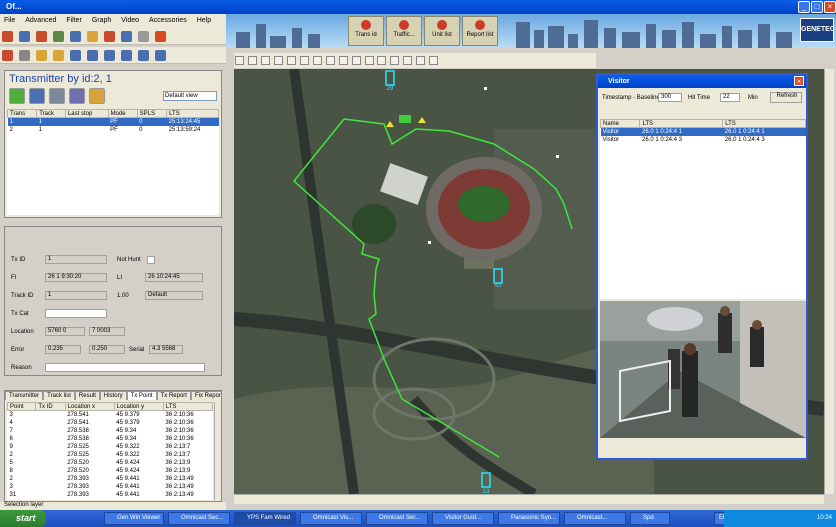 The width and height of the screenshot is (836, 527). I want to click on reason-field, so click(125, 367).